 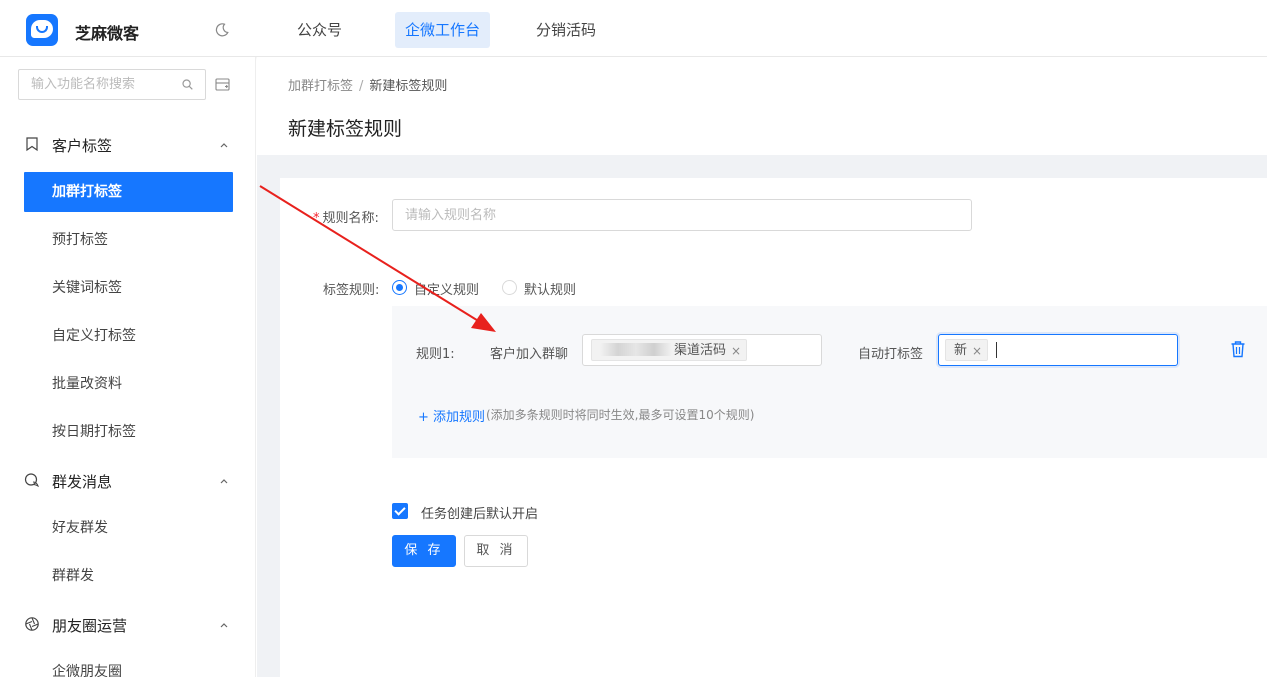 I want to click on sidebar-search-input, so click(x=99, y=84).